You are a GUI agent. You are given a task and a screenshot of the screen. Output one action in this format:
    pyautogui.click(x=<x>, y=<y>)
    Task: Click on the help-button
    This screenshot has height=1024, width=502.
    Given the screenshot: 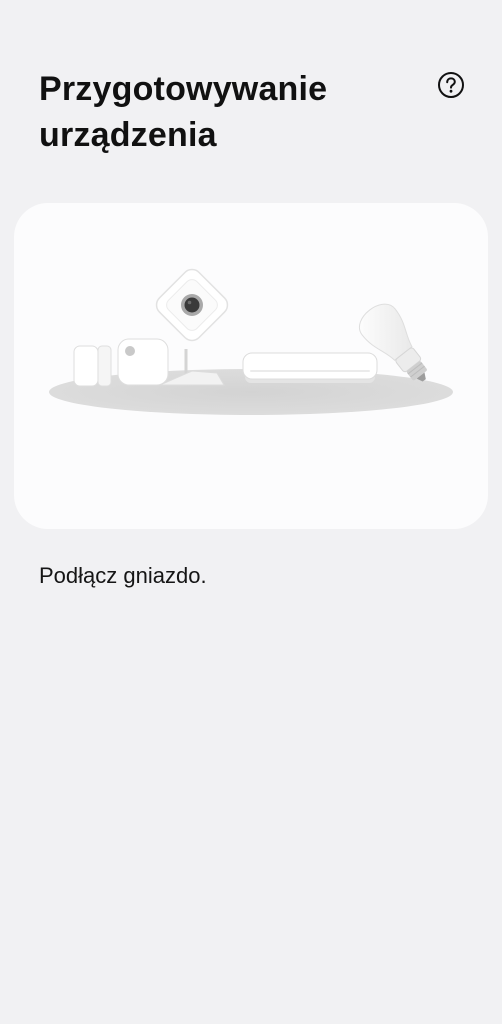 What is the action you would take?
    pyautogui.click(x=451, y=85)
    